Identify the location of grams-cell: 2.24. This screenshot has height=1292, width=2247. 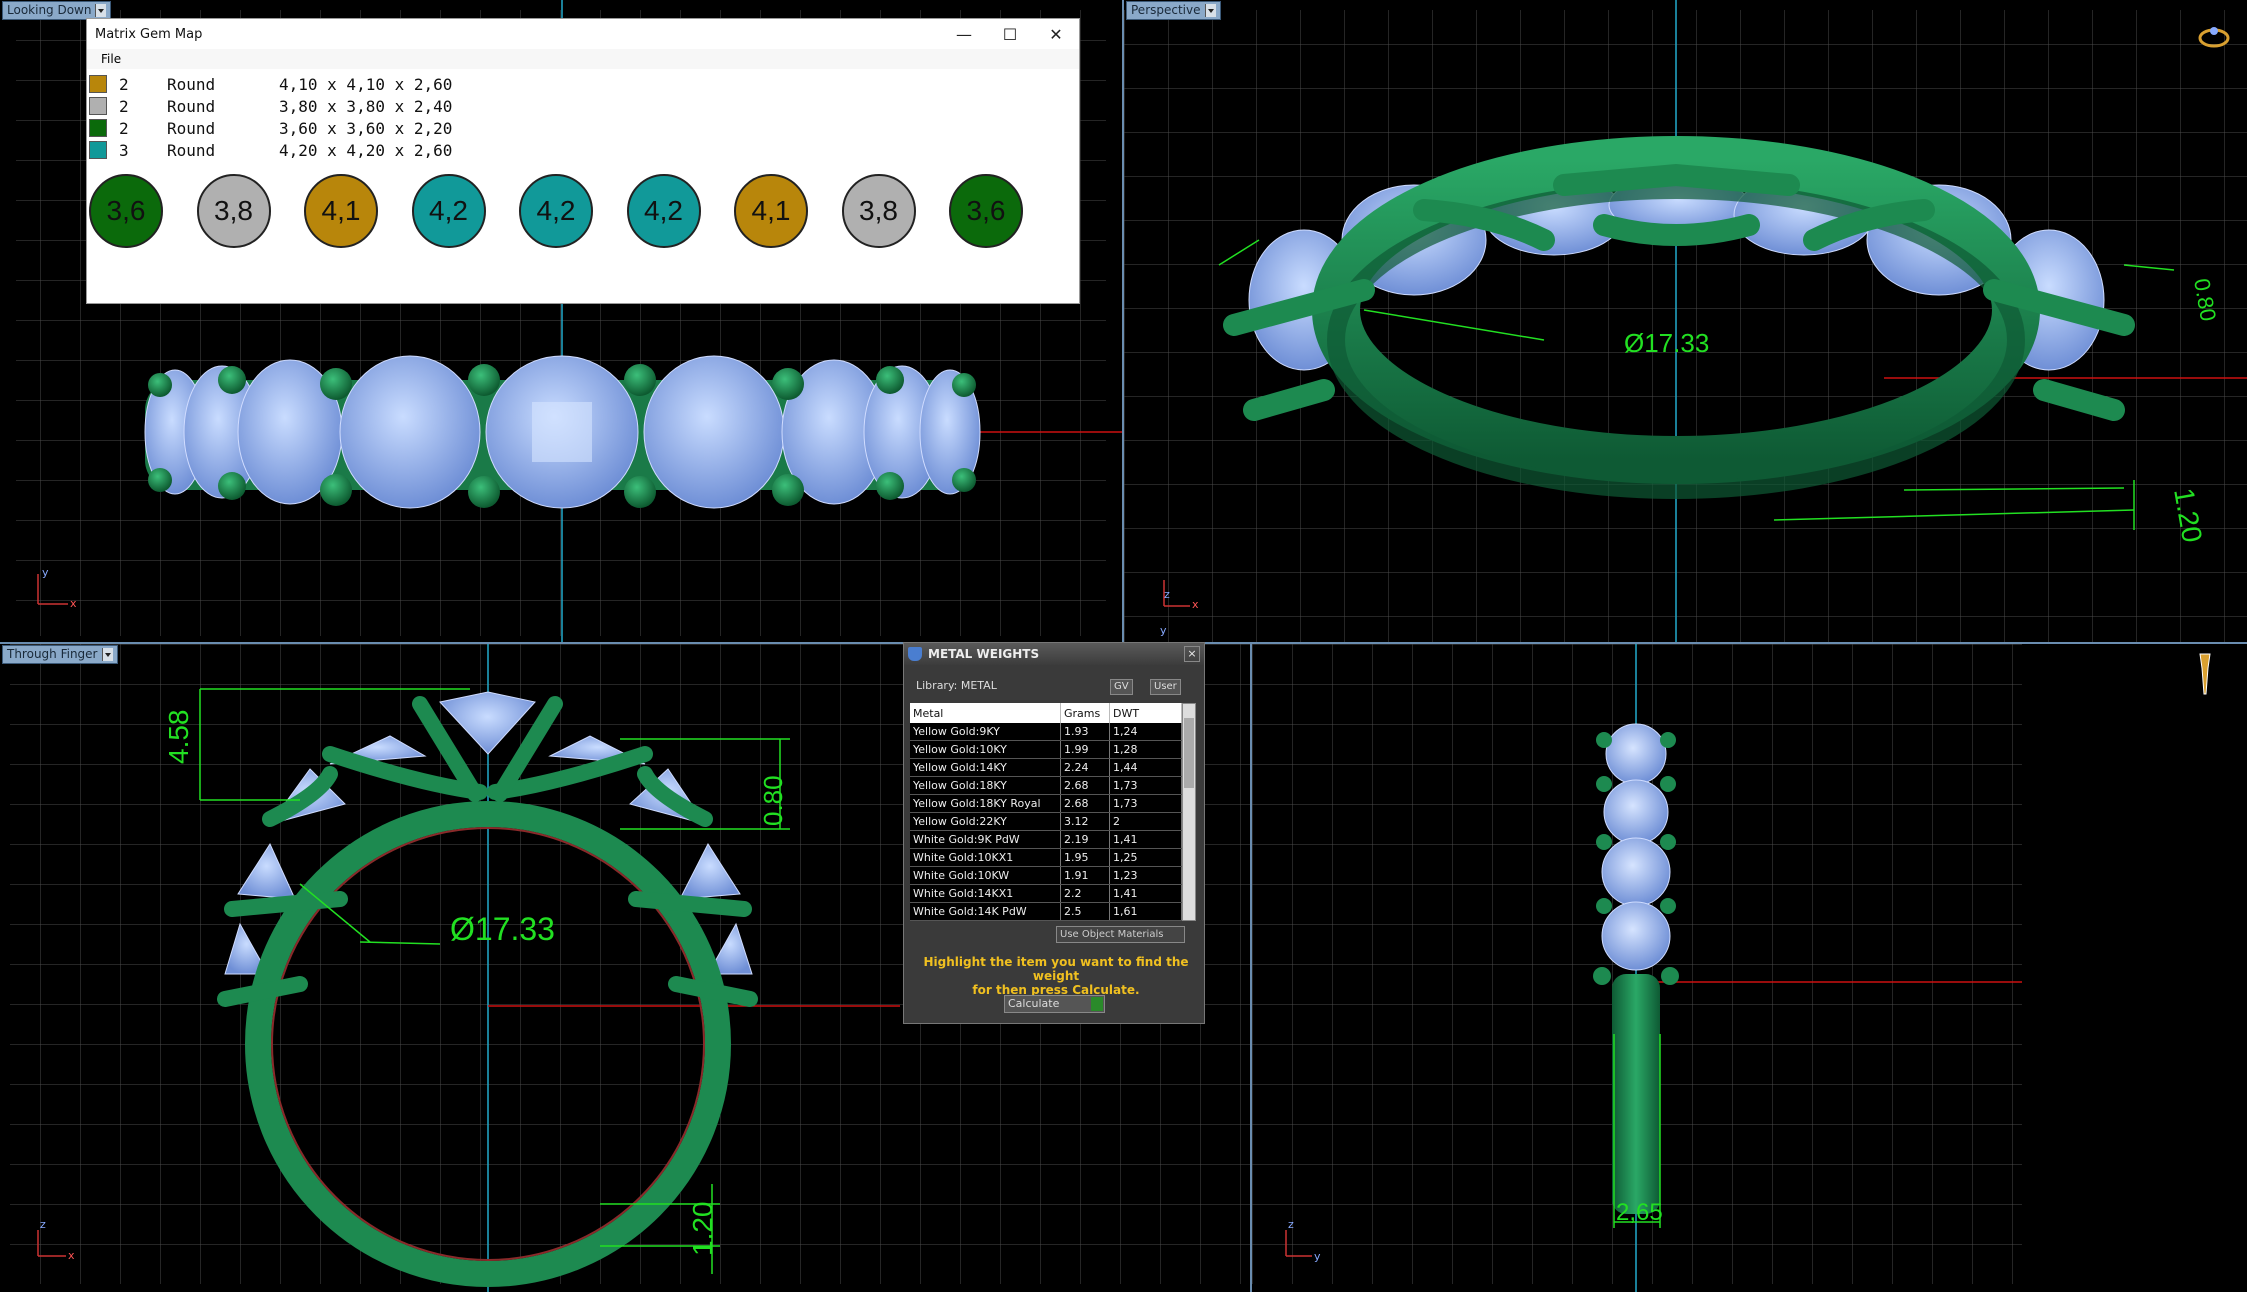
(1085, 767).